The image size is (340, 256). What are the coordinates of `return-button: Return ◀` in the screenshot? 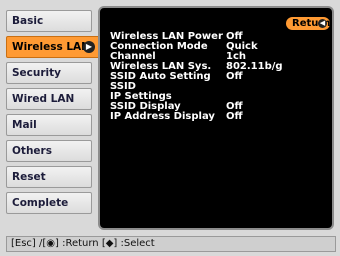 It's located at (308, 23).